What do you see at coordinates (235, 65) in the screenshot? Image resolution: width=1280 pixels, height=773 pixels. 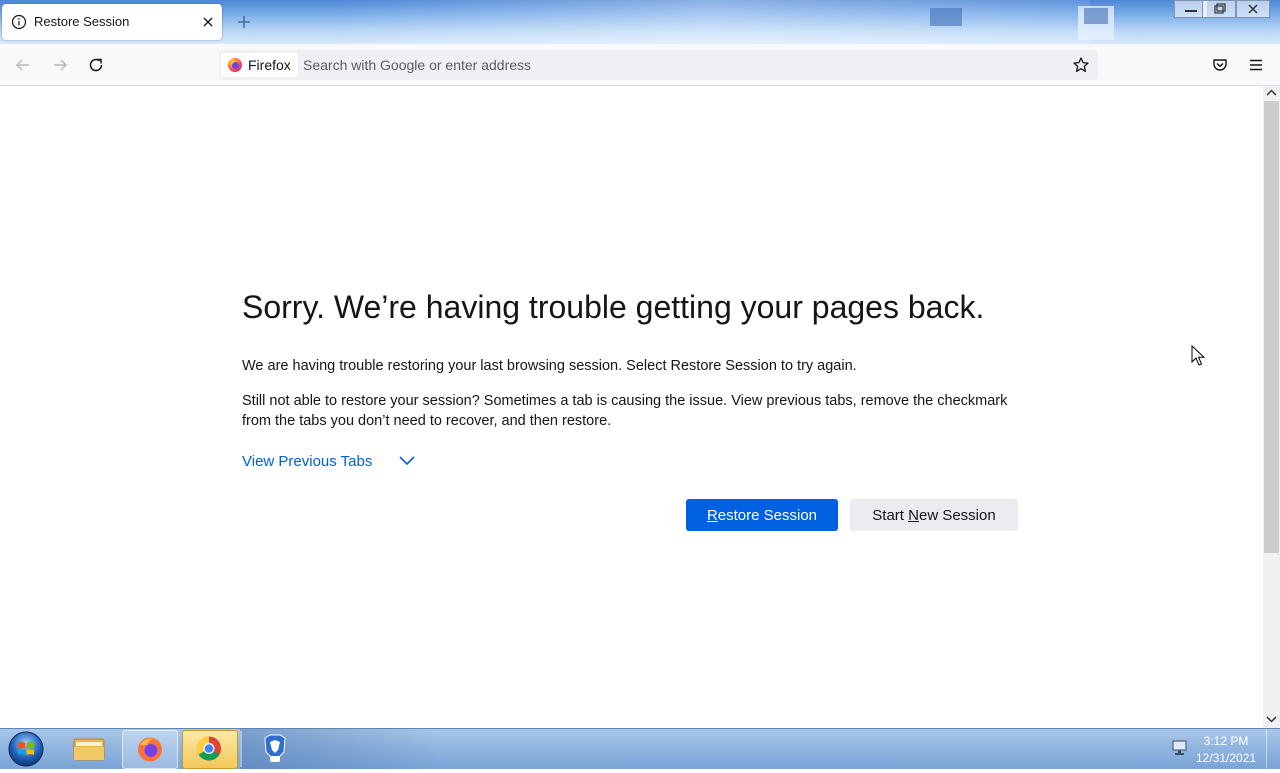 I see `firefox-logo-icon` at bounding box center [235, 65].